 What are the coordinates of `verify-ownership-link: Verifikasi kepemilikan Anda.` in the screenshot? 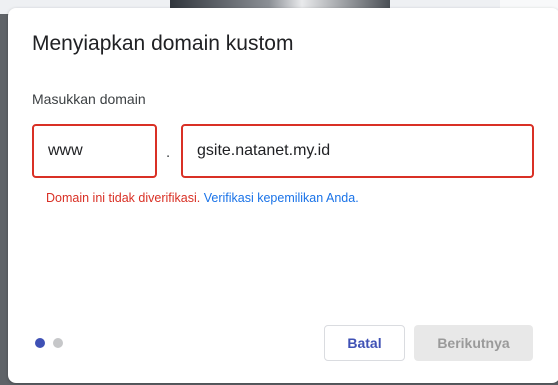 It's located at (281, 198).